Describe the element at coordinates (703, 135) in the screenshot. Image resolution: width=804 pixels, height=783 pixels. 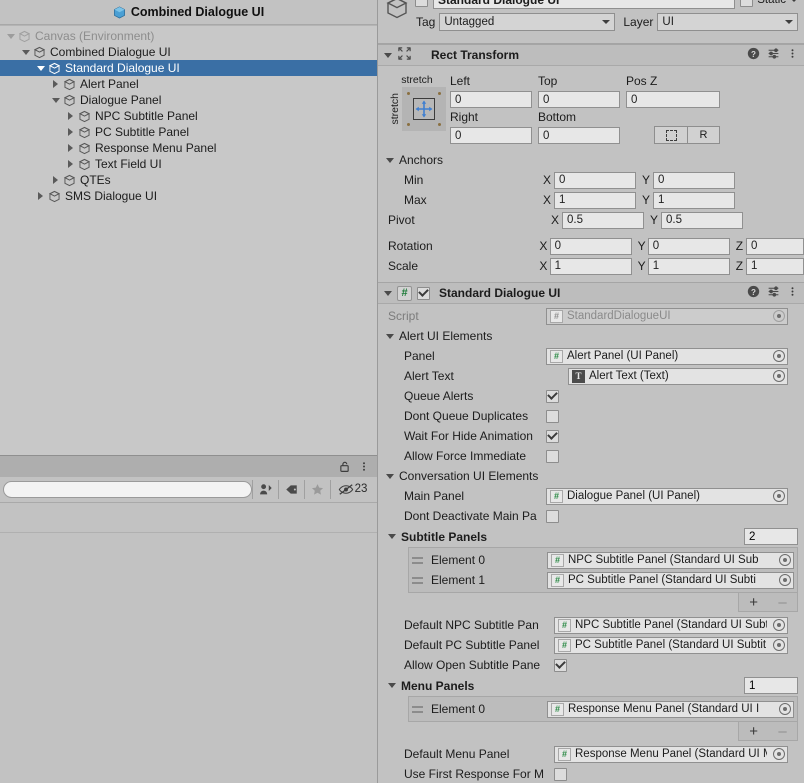
I see `raw-edit-mode-button: R` at that location.